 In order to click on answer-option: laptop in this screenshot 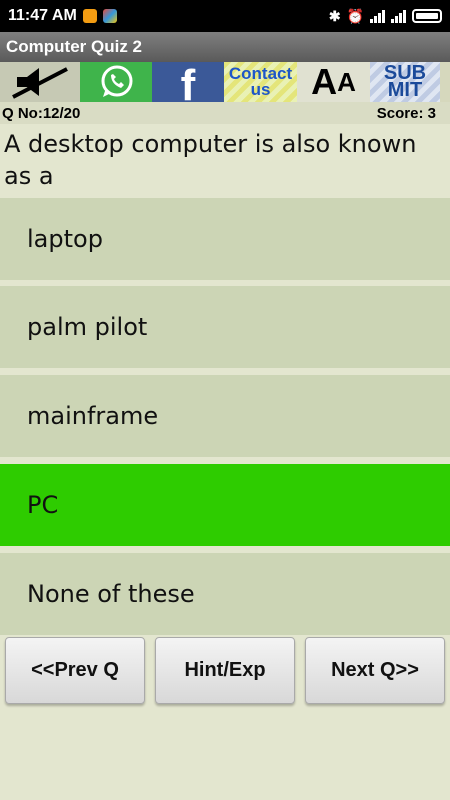, I will do `click(225, 239)`.